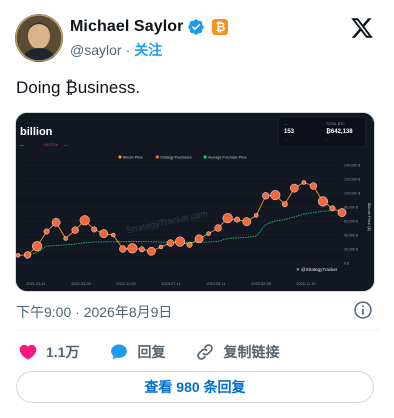 Image resolution: width=394 pixels, height=418 pixels. What do you see at coordinates (286, 124) in the screenshot?
I see `panel-header-1: —` at bounding box center [286, 124].